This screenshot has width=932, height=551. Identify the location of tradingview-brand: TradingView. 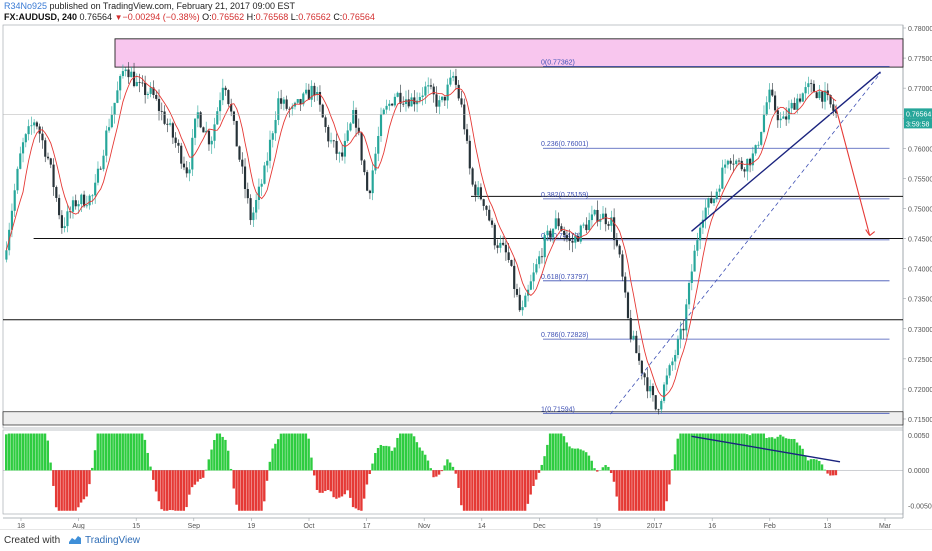
(112, 540).